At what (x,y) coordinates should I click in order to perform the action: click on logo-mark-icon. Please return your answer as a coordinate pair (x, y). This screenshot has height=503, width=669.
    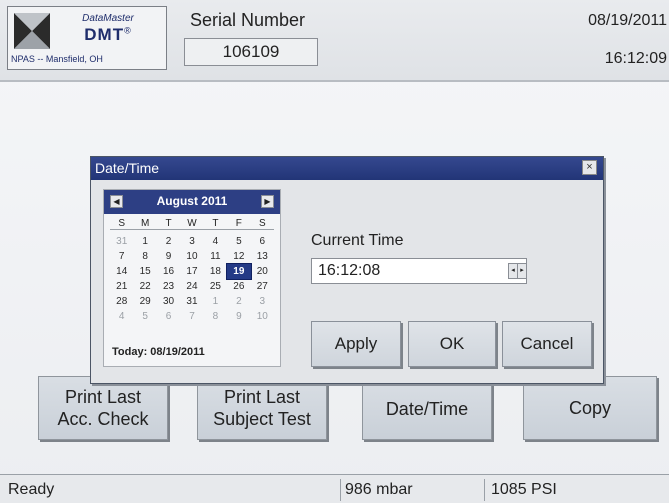
    Looking at the image, I should click on (32, 31).